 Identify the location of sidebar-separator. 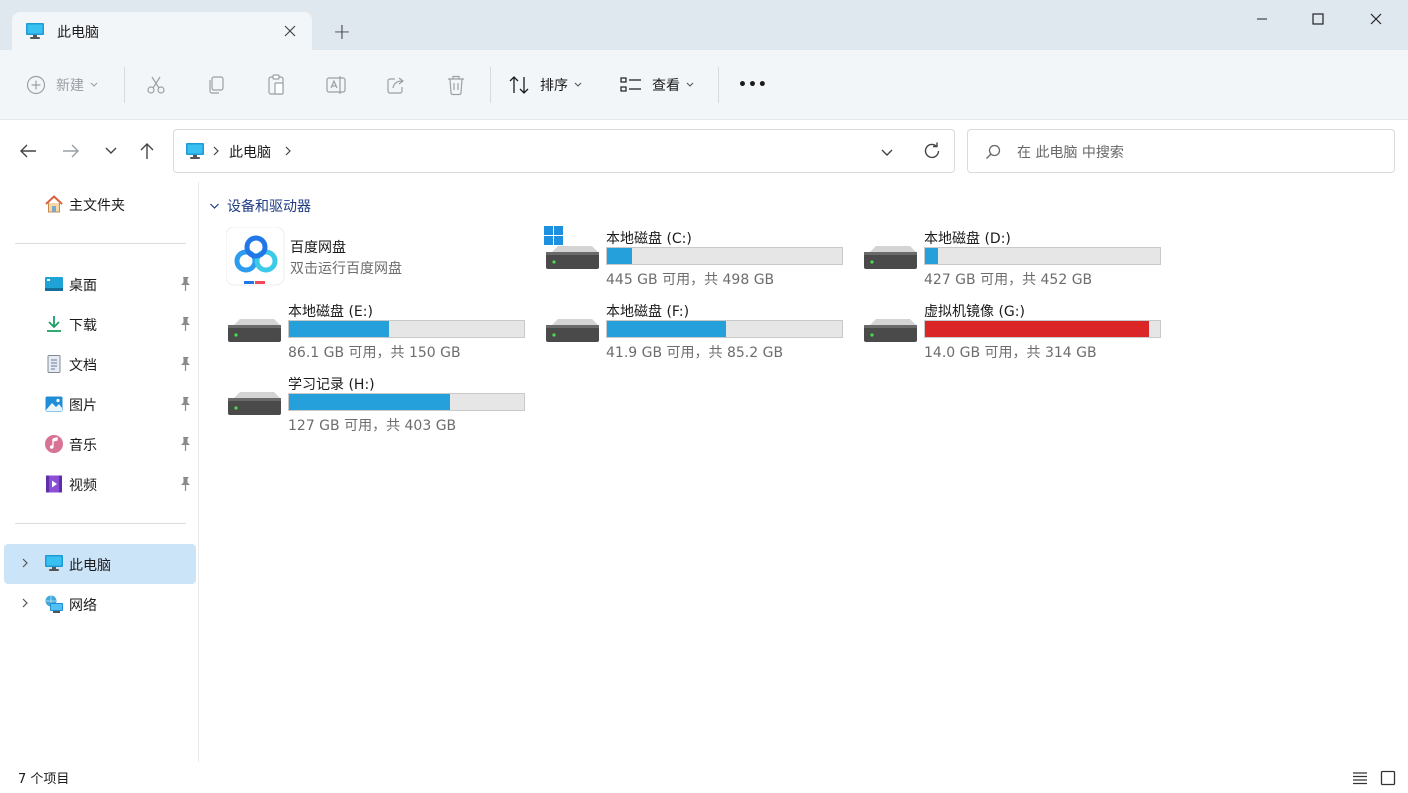
(100, 243).